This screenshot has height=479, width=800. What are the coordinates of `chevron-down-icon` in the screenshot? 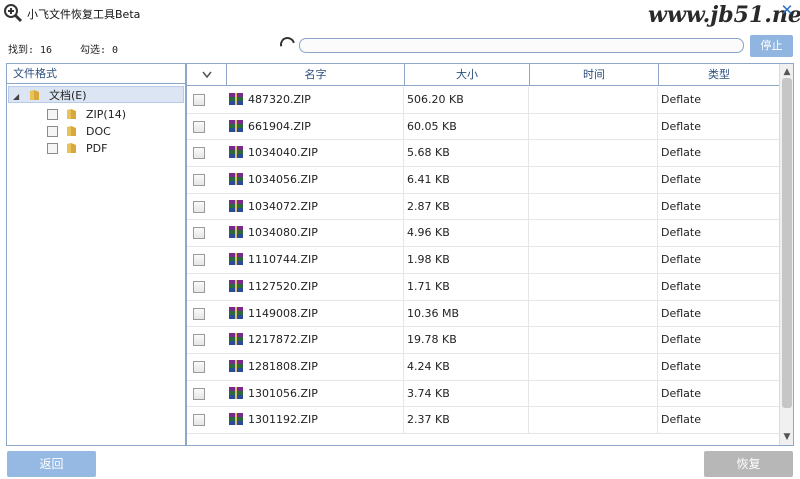 It's located at (206, 75).